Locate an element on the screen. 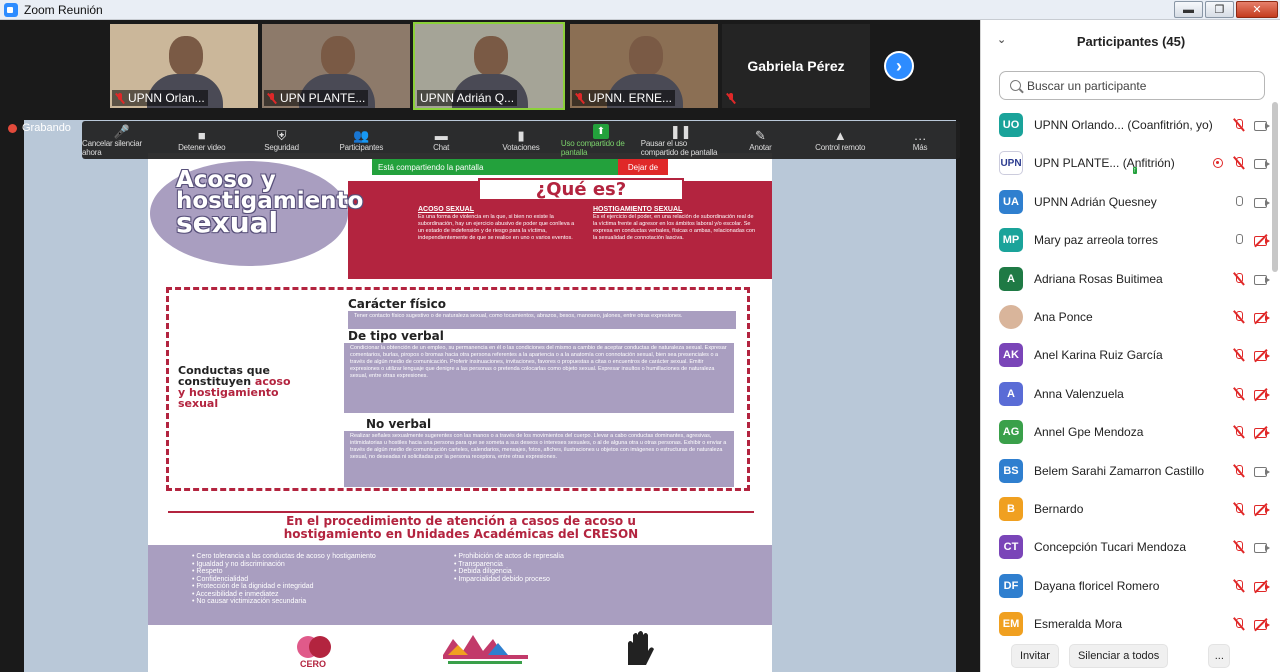  toolbar-icon: ▮ is located at coordinates (521, 135).